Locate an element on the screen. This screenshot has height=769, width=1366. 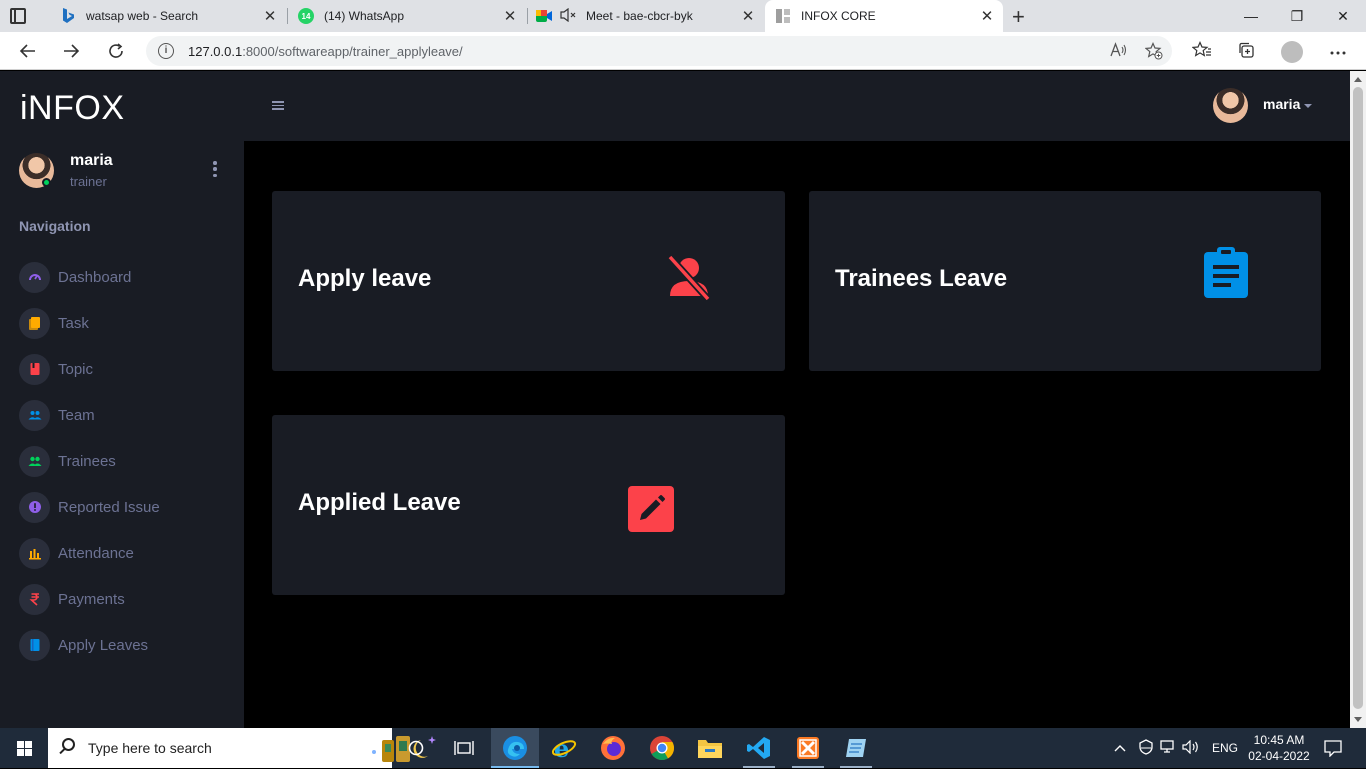
language-indicator: ENG is located at coordinates (1225, 748).